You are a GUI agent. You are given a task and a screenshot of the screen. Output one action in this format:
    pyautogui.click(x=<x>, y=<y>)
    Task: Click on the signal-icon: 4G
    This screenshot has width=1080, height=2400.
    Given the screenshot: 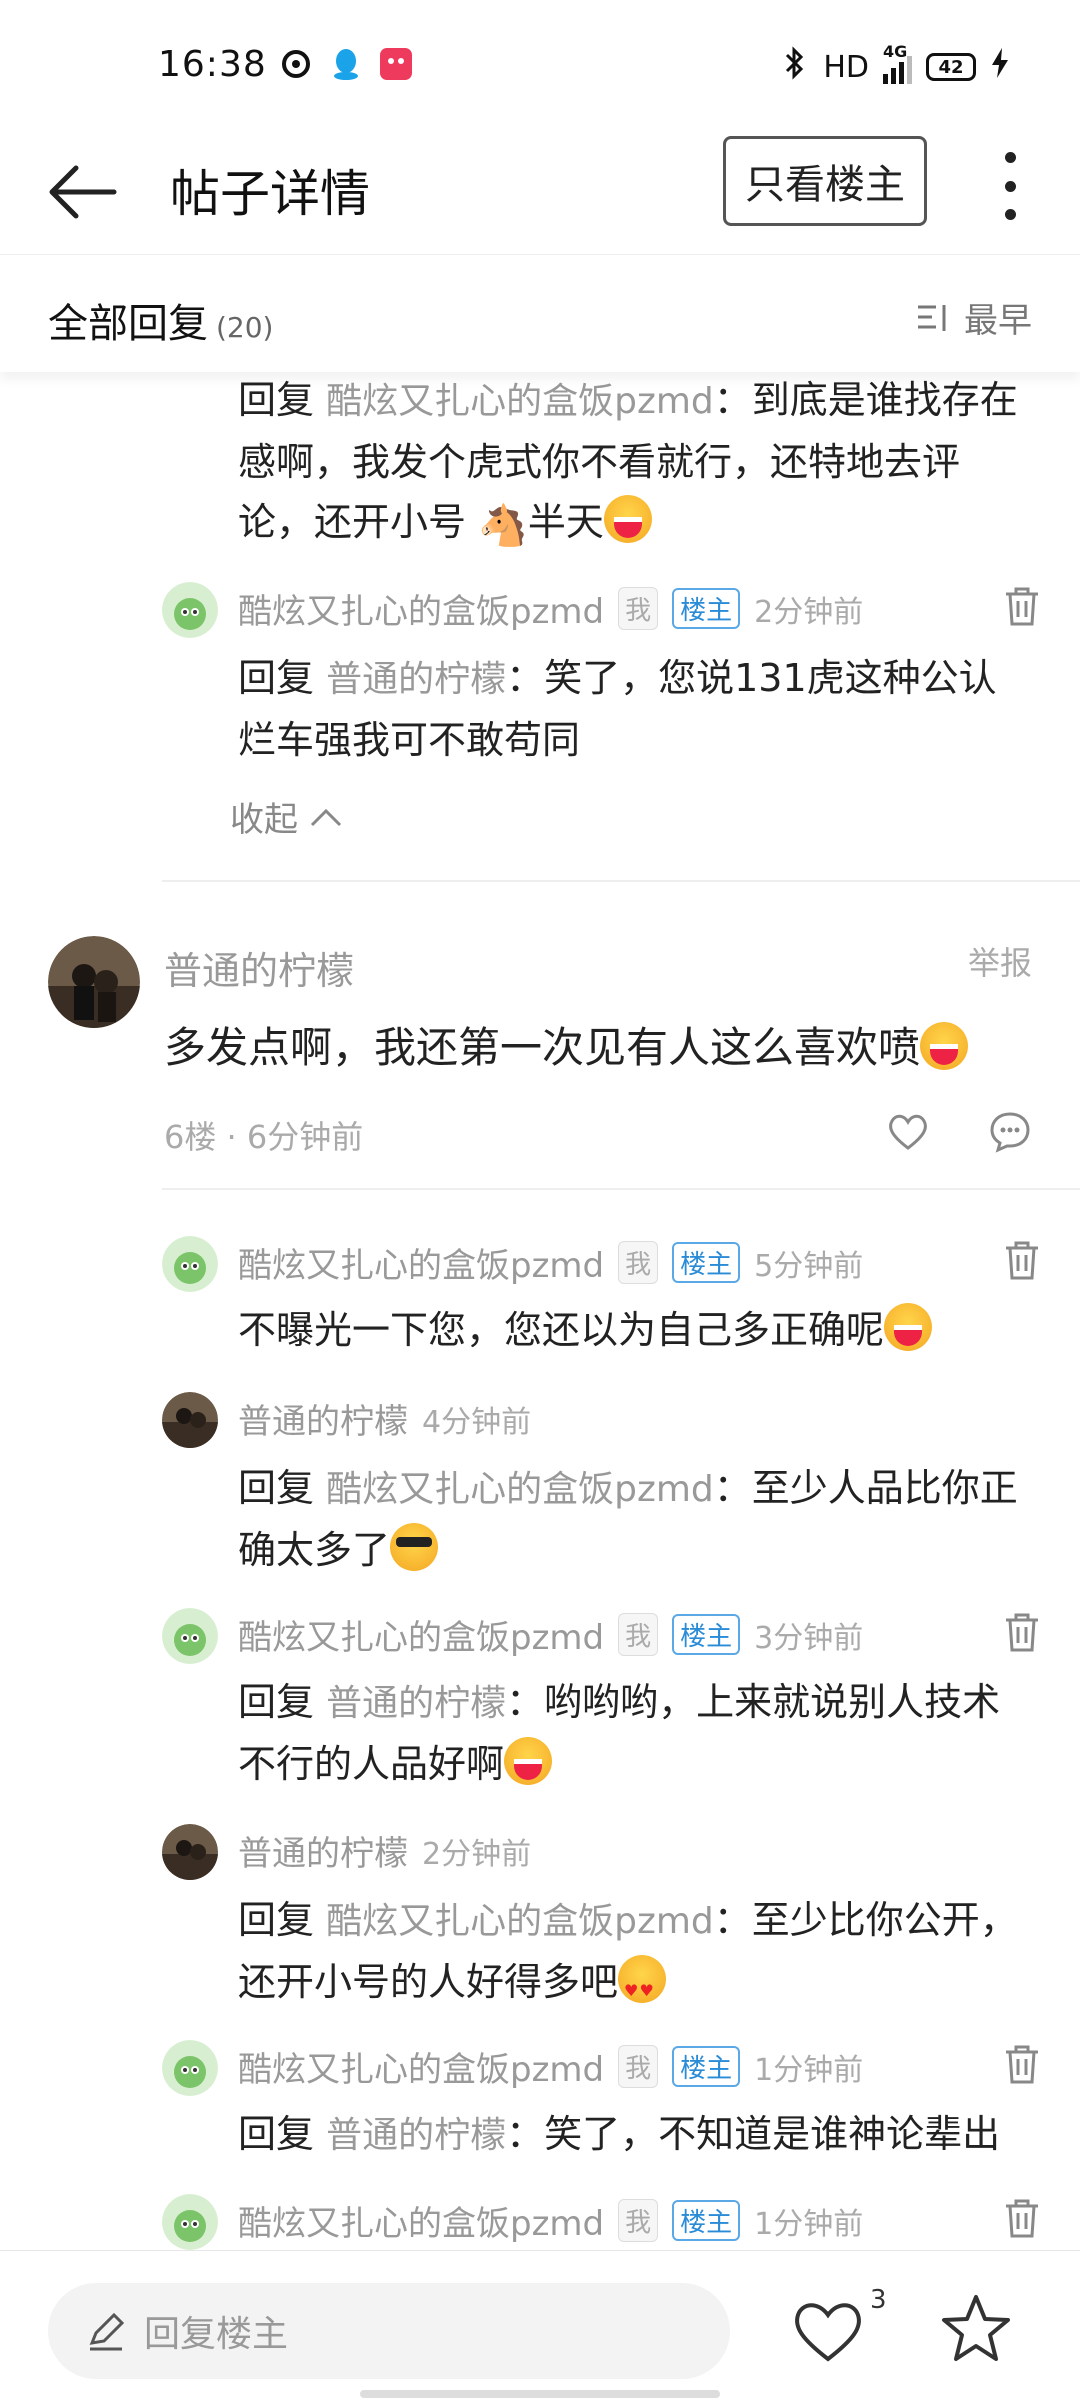 What is the action you would take?
    pyautogui.click(x=897, y=63)
    